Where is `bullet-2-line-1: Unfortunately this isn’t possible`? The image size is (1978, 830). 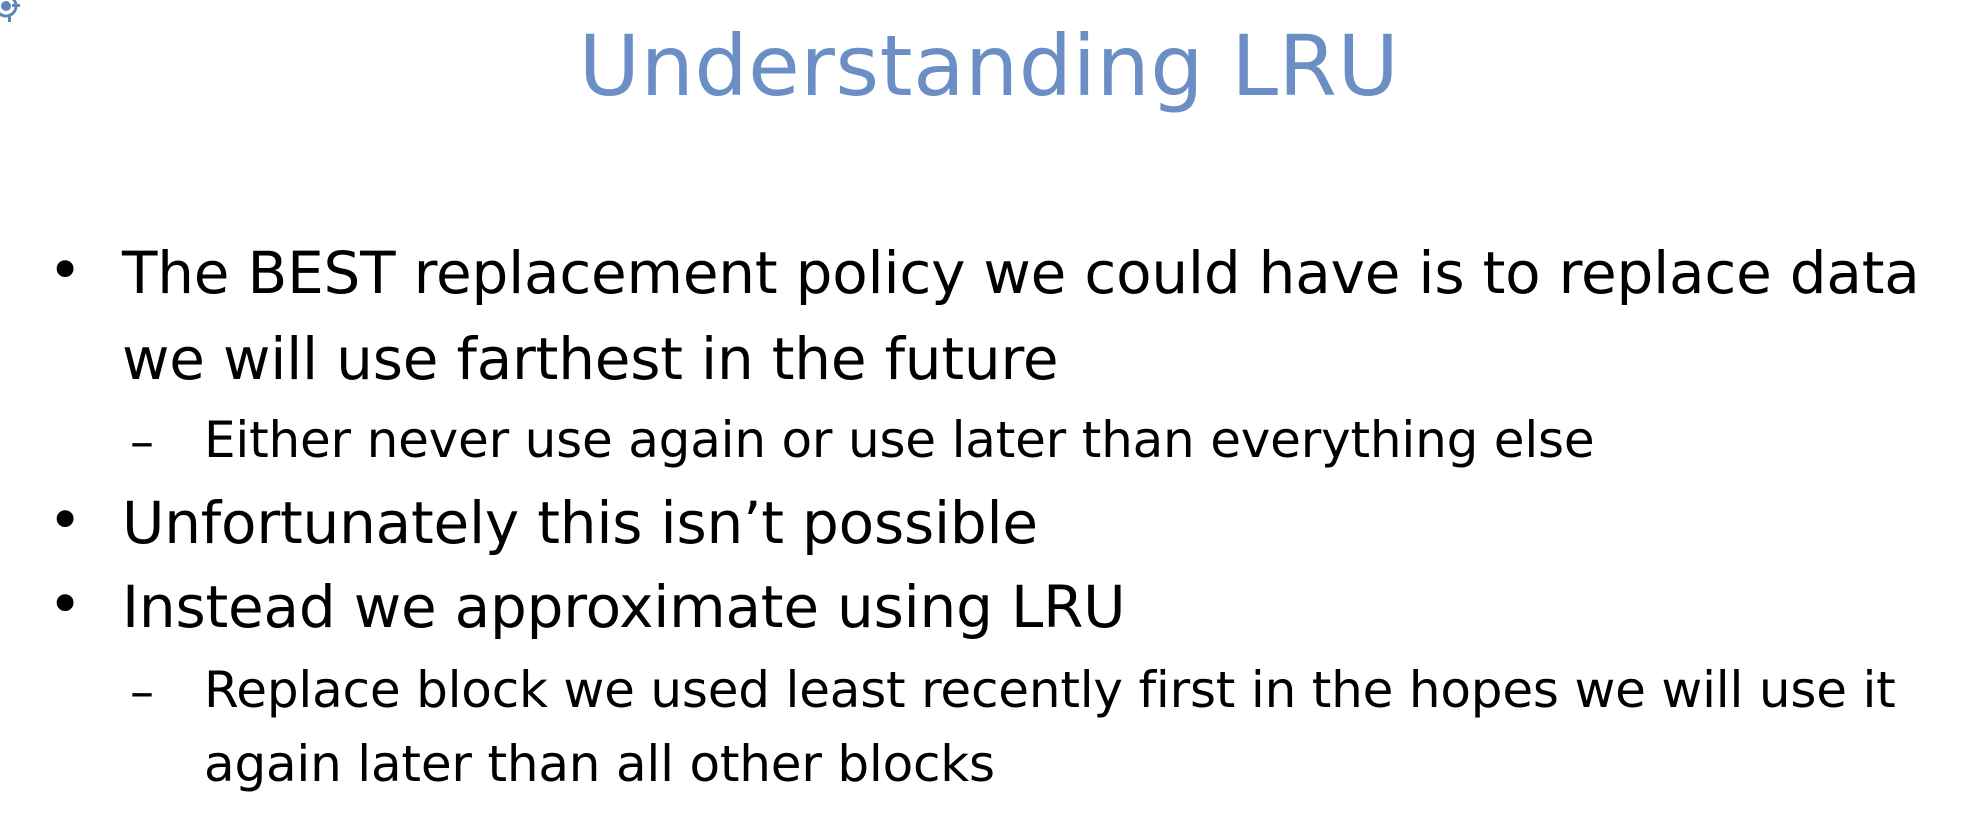
bullet-2-line-1: Unfortunately this isn’t possible is located at coordinates (580, 523).